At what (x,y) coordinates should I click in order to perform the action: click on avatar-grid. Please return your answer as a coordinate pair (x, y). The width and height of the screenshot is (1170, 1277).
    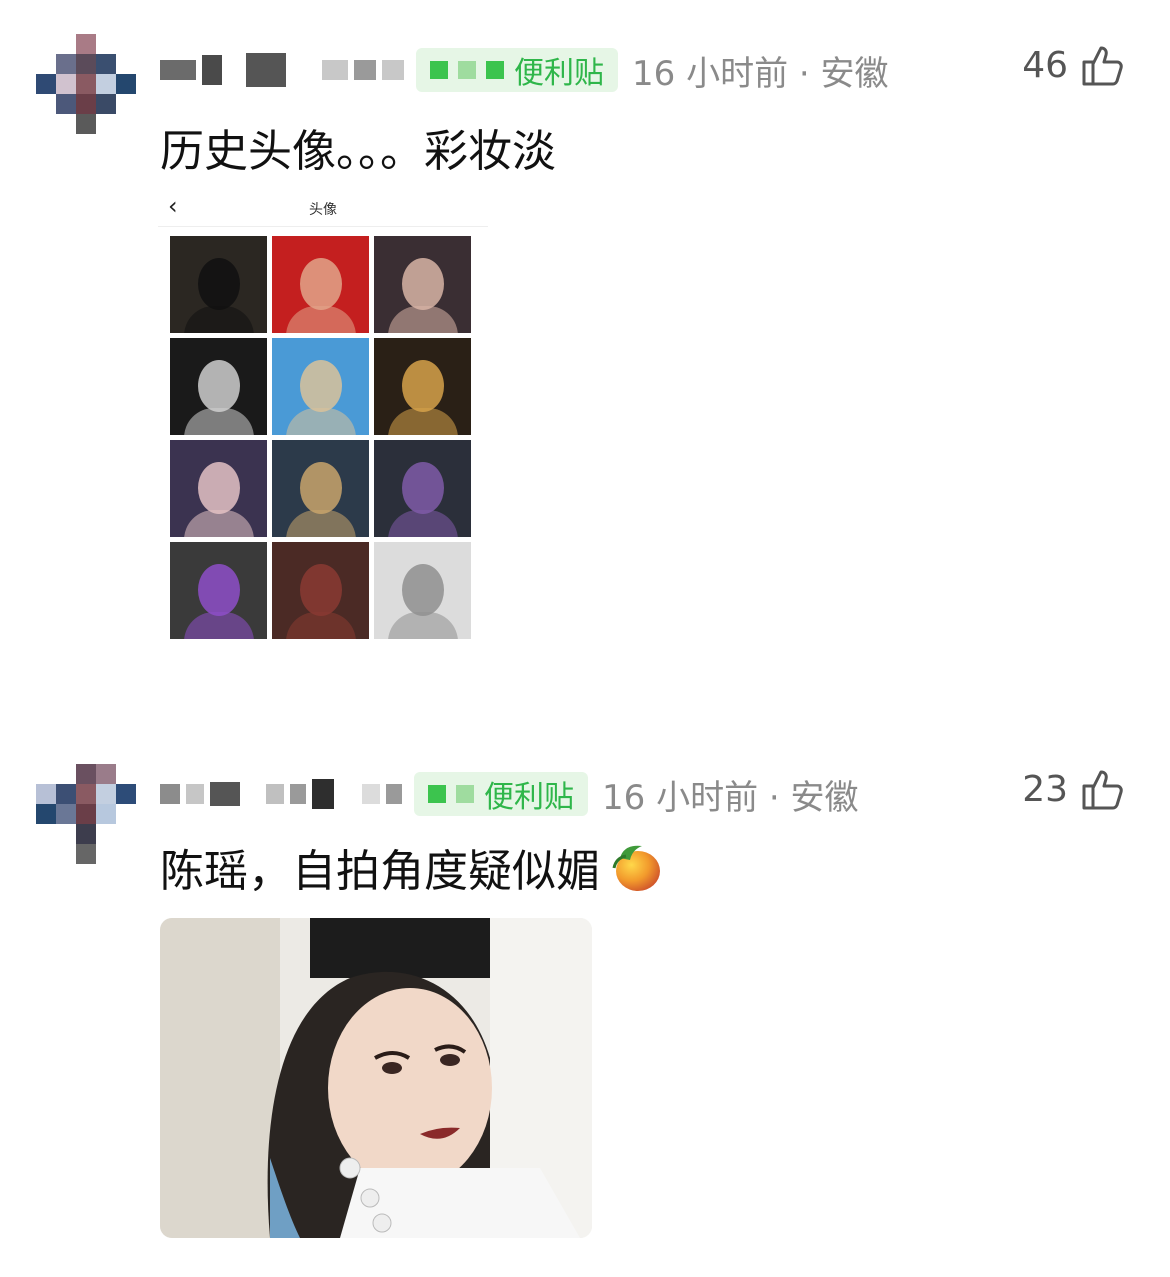
    Looking at the image, I should click on (320, 437).